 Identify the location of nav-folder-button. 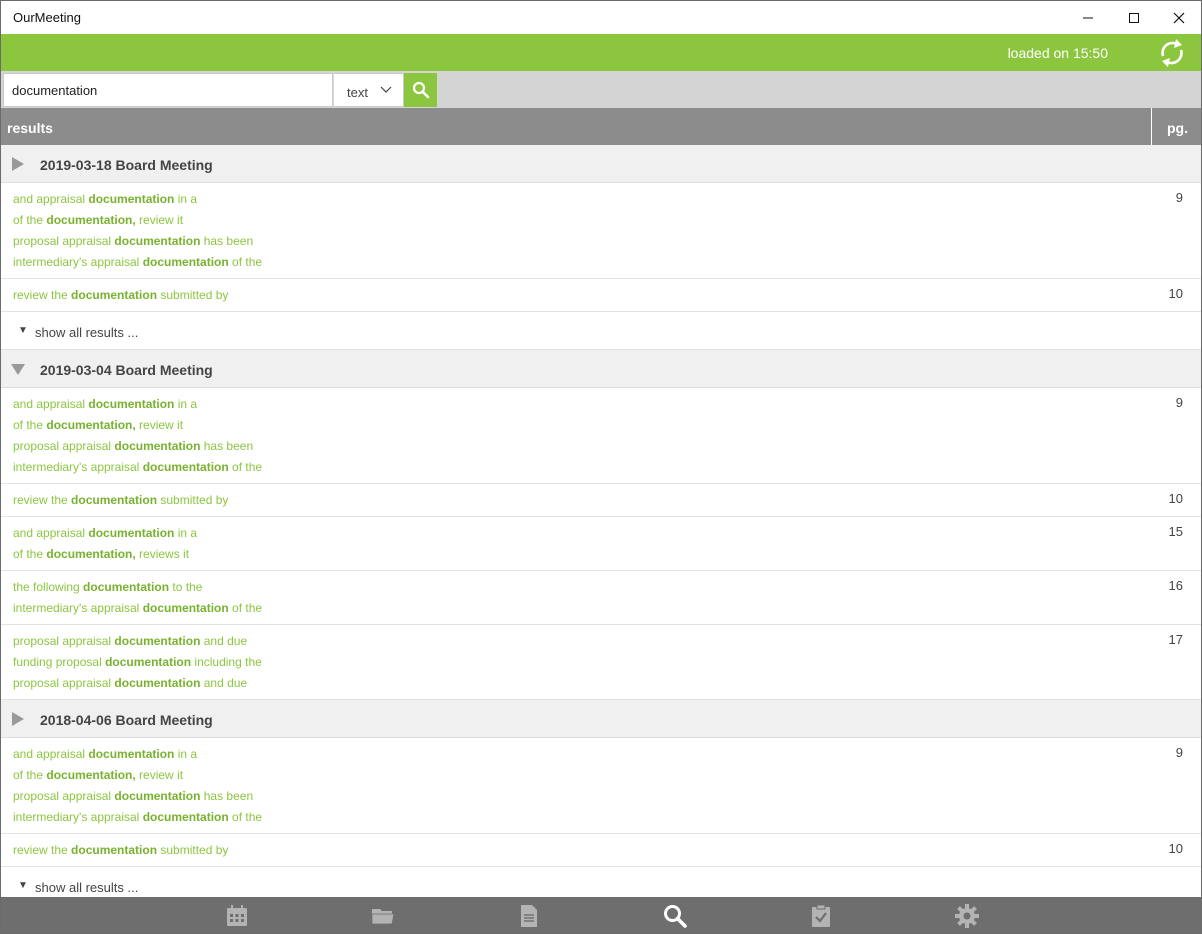
(383, 915).